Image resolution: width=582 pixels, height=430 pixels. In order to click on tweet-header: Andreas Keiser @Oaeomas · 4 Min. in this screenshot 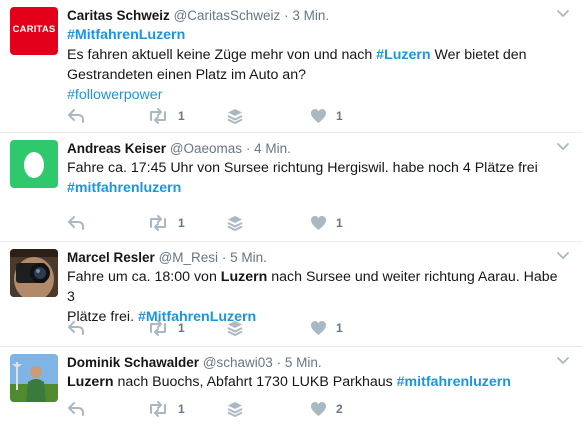, I will do `click(179, 149)`.